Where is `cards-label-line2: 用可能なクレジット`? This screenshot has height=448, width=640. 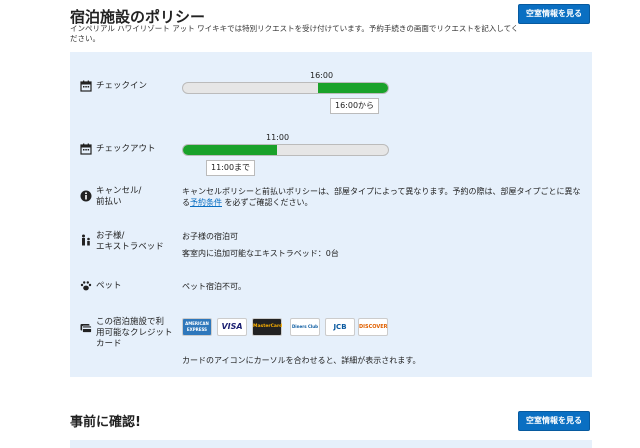 cards-label-line2: 用可能なクレジット is located at coordinates (134, 333).